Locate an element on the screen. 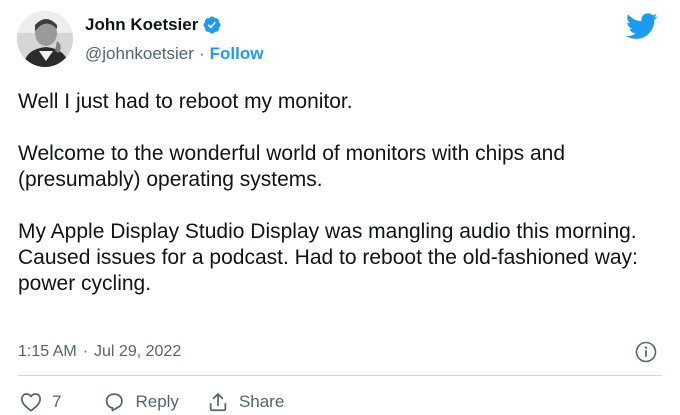 The height and width of the screenshot is (415, 680). share-button: Share is located at coordinates (245, 402).